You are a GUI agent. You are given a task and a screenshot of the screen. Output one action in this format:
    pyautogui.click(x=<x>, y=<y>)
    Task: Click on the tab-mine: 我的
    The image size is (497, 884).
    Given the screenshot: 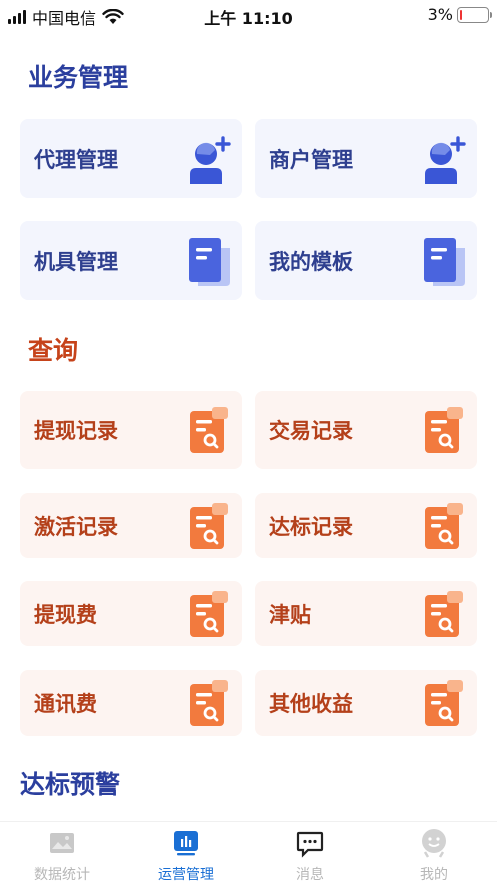 What is the action you would take?
    pyautogui.click(x=434, y=856)
    